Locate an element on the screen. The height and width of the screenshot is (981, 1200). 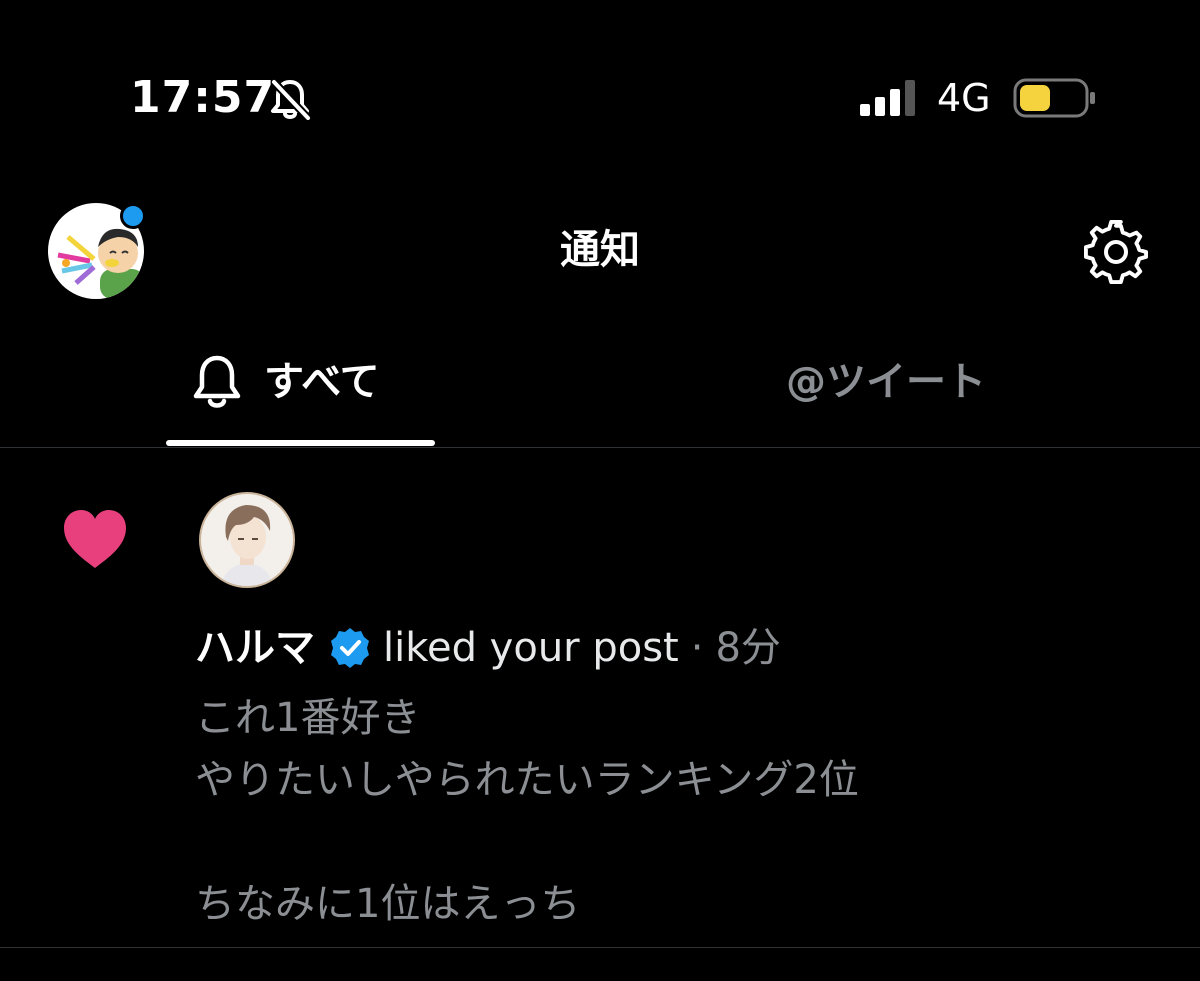
active-tab-indicator is located at coordinates (300, 443).